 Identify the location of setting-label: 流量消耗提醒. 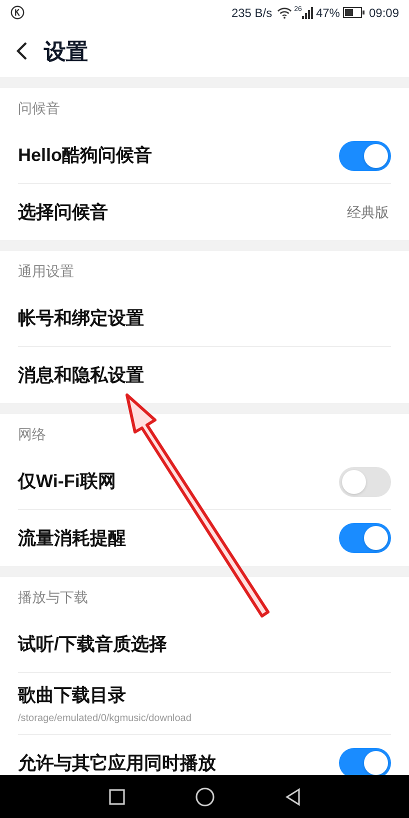
(178, 538).